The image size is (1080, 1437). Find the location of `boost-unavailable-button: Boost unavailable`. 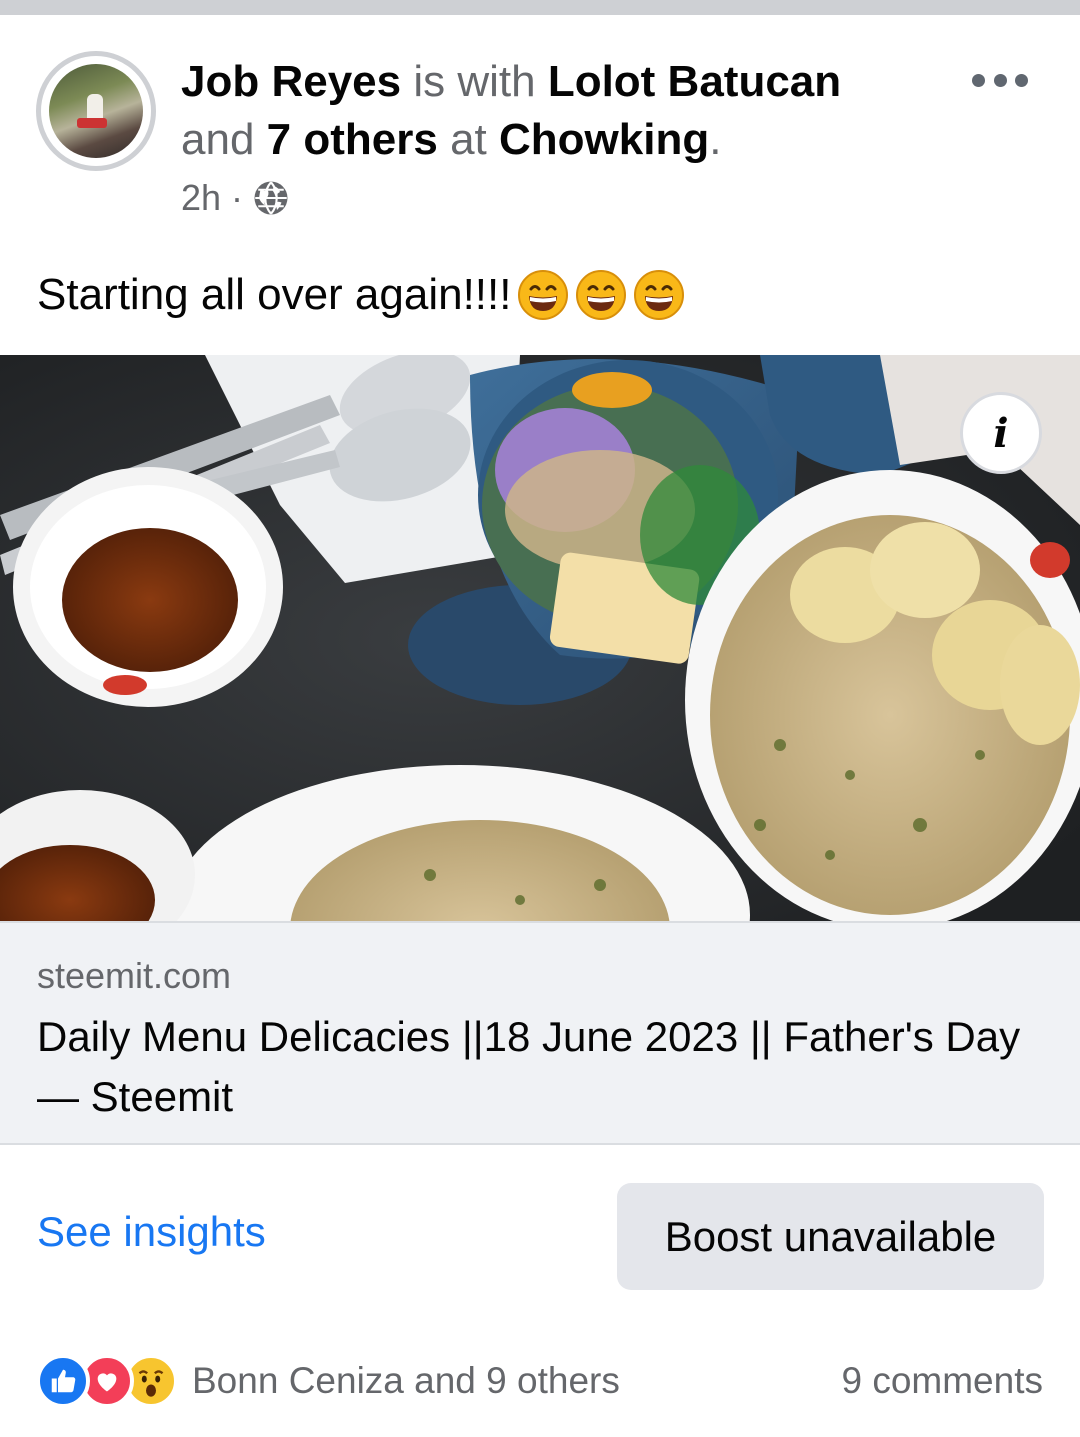

boost-unavailable-button: Boost unavailable is located at coordinates (830, 1236).